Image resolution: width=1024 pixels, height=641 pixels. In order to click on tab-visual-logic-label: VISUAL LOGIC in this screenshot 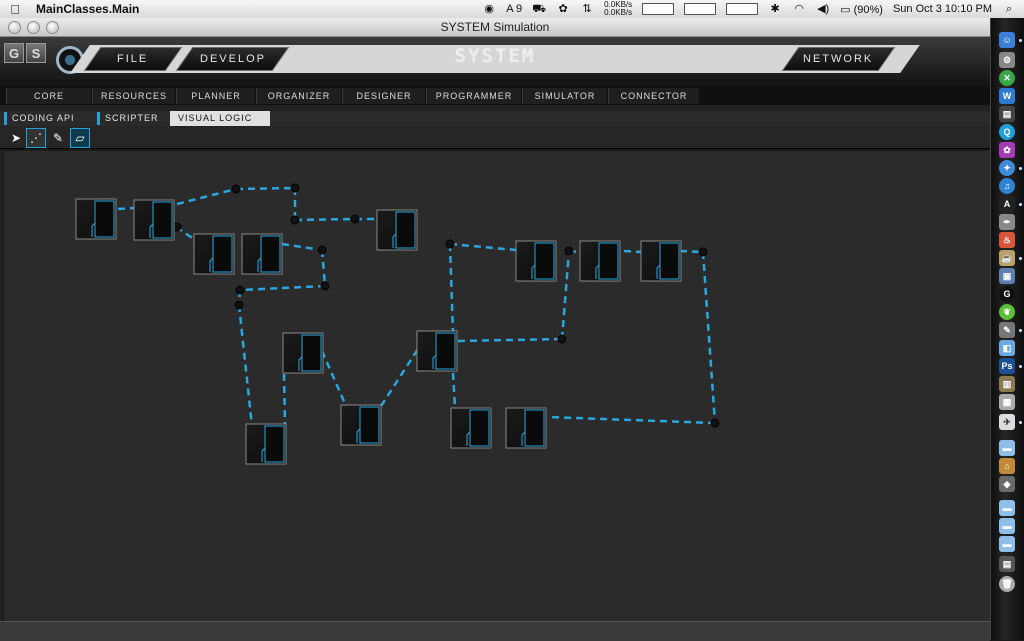, I will do `click(215, 118)`.